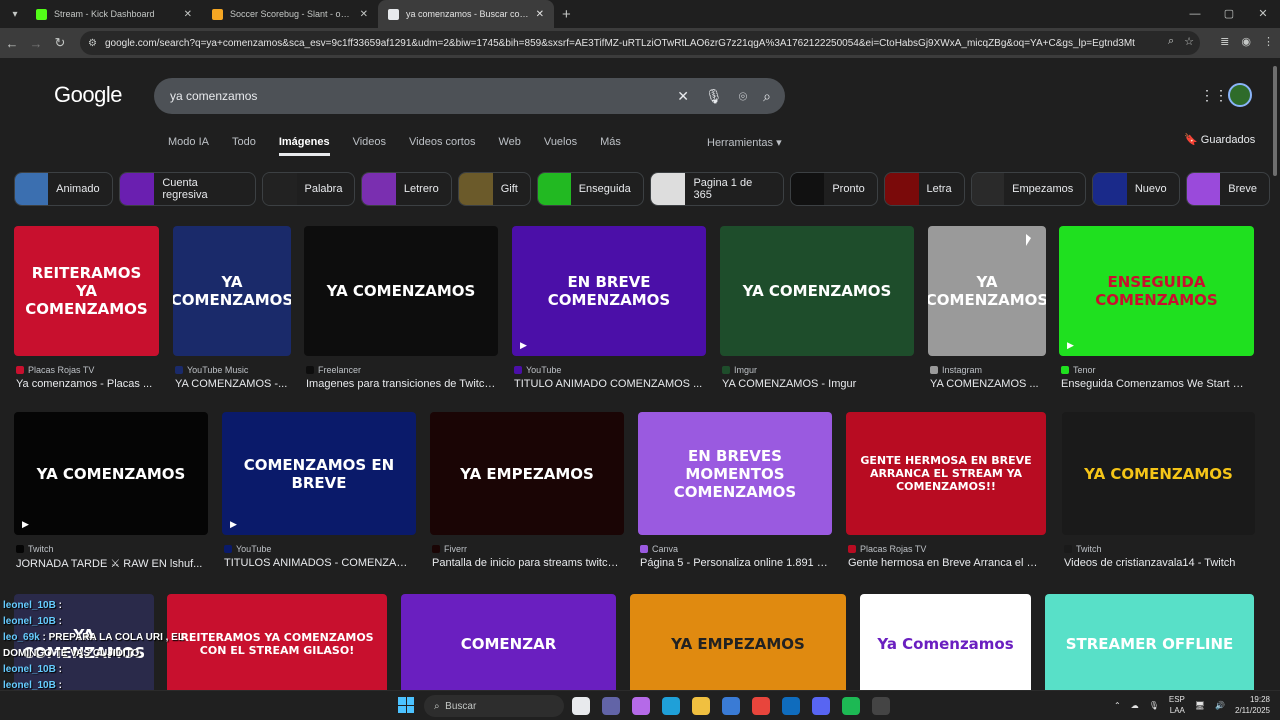 The width and height of the screenshot is (1280, 720). Describe the element at coordinates (1263, 14) in the screenshot. I see `close-window-button: ✕` at that location.